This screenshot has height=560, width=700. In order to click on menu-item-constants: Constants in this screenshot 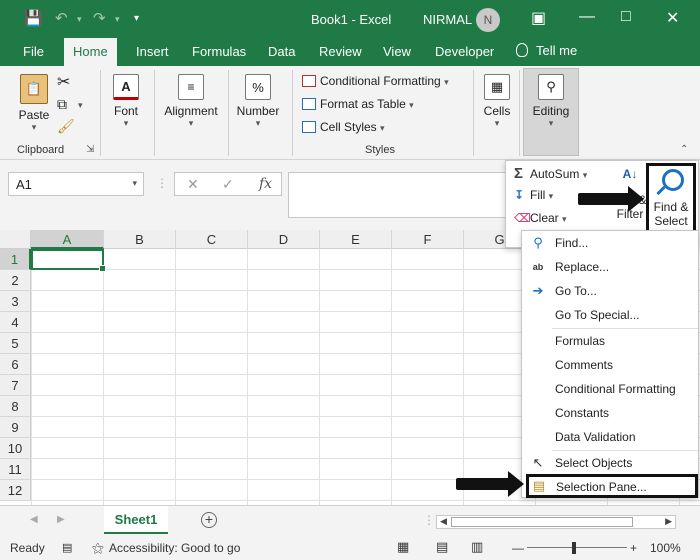, I will do `click(610, 413)`.